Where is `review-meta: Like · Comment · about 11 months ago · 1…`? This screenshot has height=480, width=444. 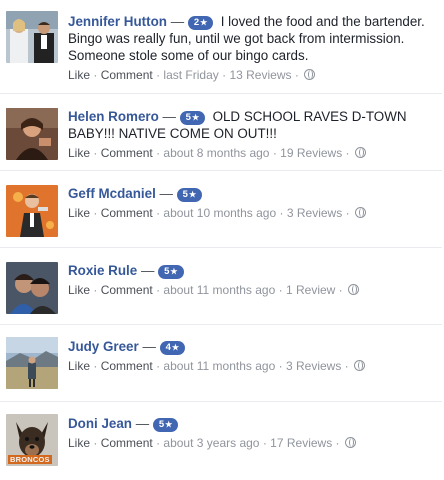
review-meta: Like · Comment · about 11 months ago · 1… is located at coordinates (252, 290).